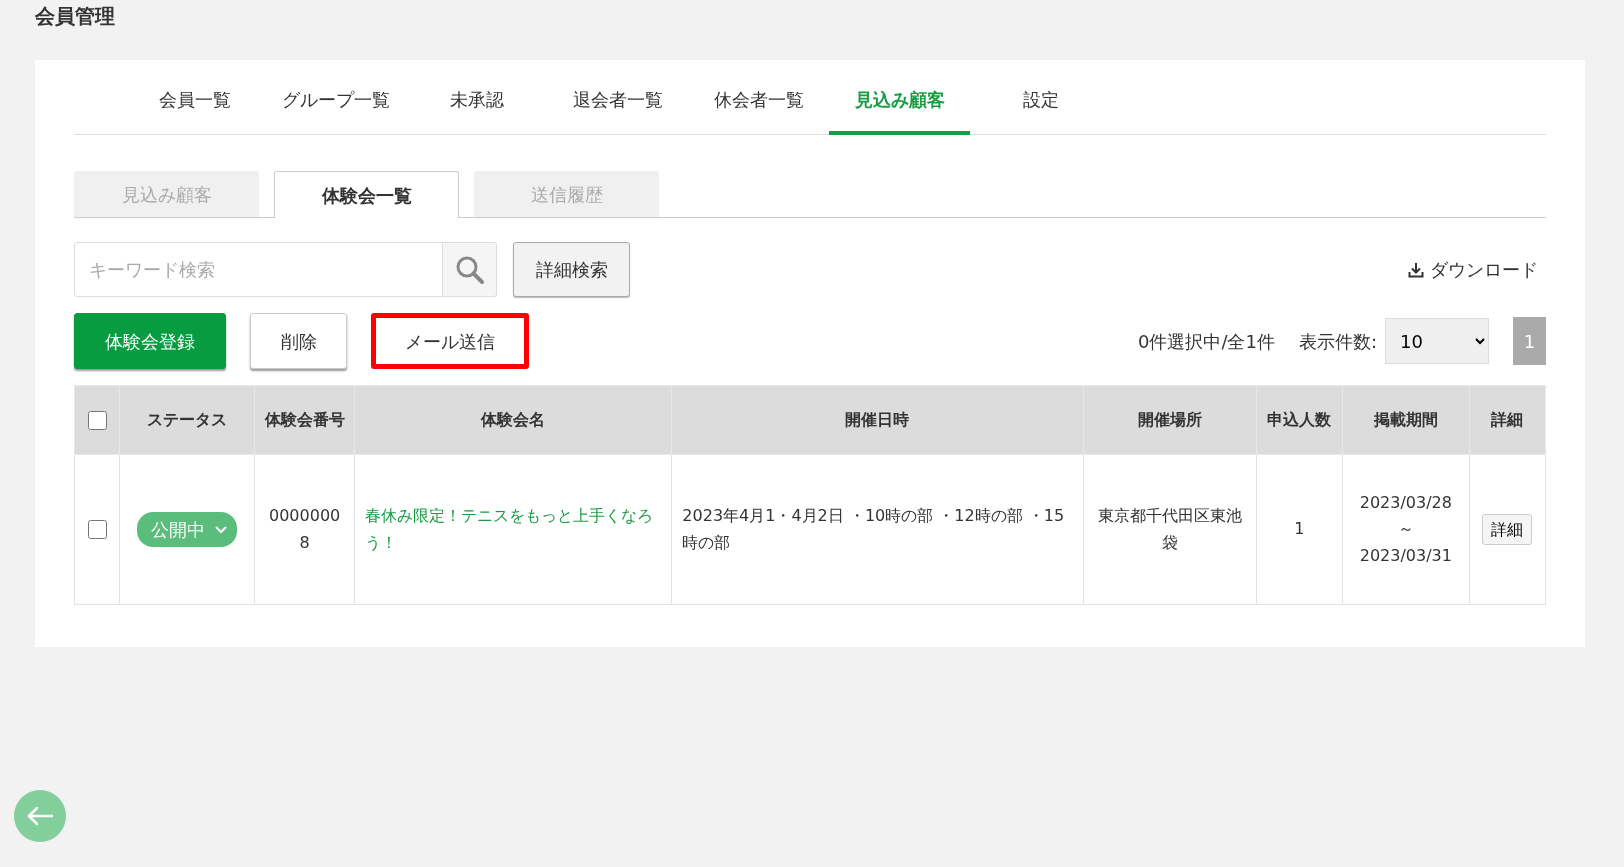 Image resolution: width=1624 pixels, height=867 pixels. I want to click on action-button: メール送信, so click(450, 341).